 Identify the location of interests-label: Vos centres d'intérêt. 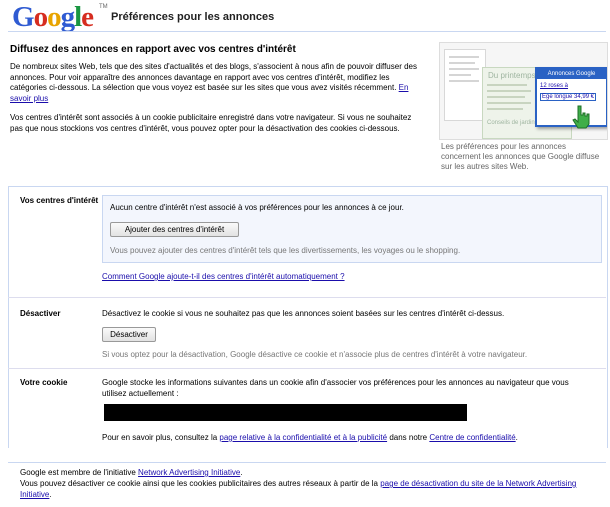
(59, 200).